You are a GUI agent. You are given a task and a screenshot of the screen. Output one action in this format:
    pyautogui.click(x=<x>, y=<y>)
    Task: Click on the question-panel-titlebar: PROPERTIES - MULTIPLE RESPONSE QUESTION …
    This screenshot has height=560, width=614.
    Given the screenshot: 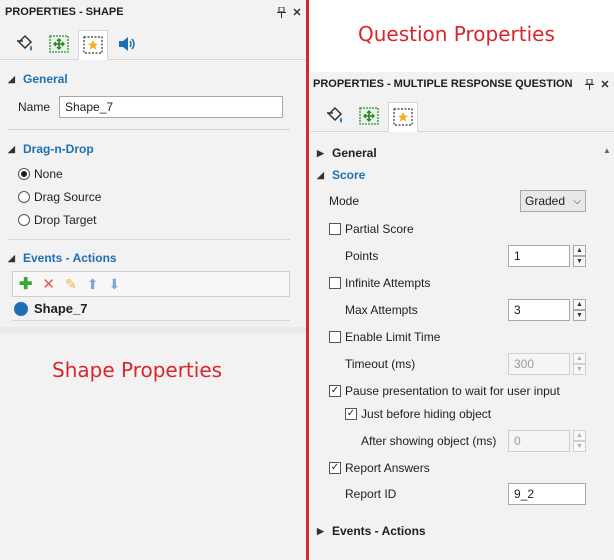 What is the action you would take?
    pyautogui.click(x=462, y=84)
    